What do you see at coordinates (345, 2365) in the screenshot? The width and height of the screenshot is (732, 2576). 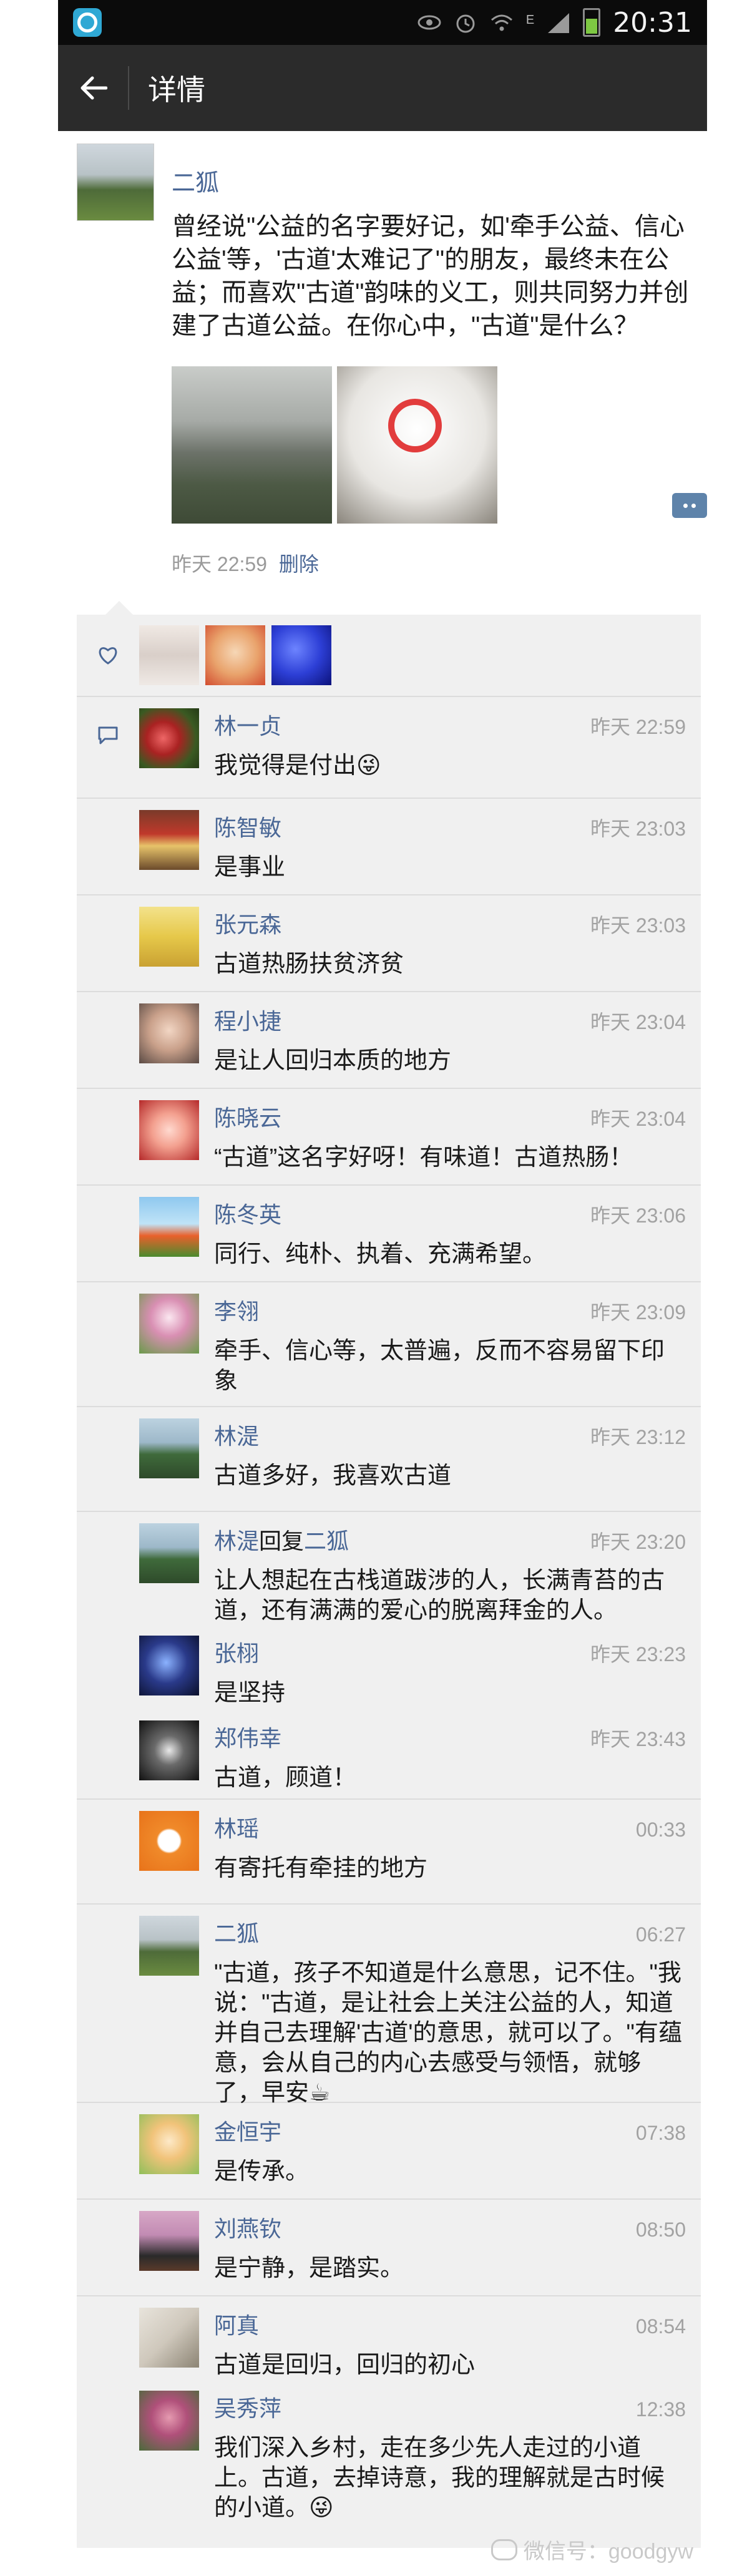 I see `comment-text: 古道是回归，回归的初心` at bounding box center [345, 2365].